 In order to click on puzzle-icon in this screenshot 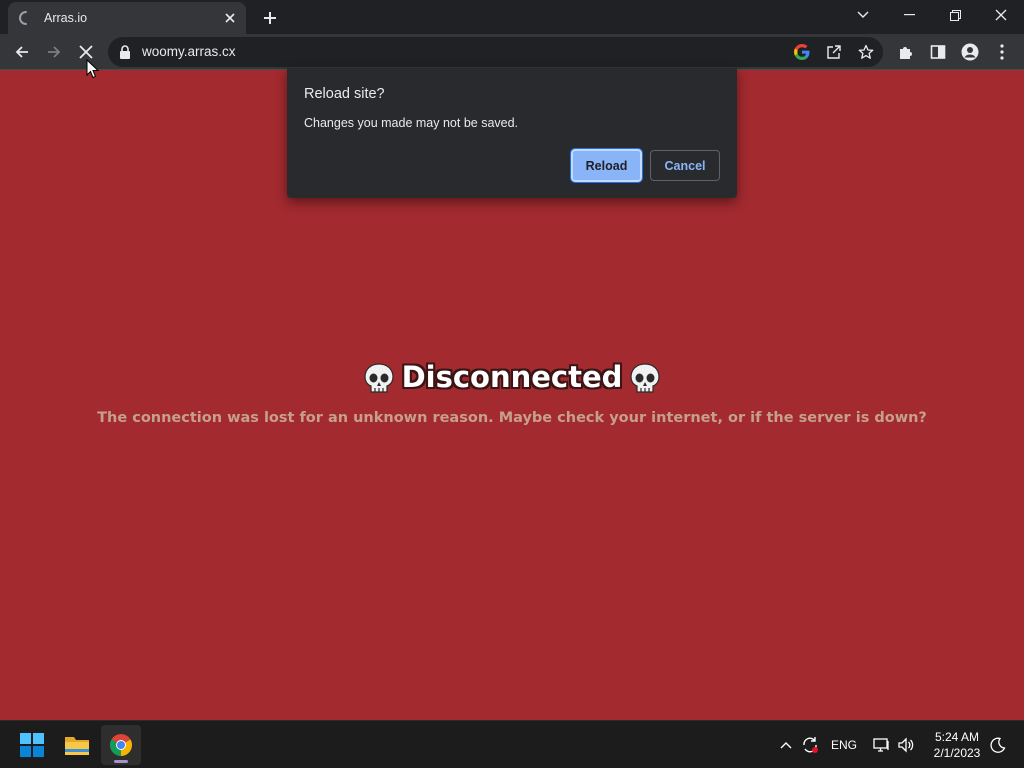, I will do `click(906, 52)`.